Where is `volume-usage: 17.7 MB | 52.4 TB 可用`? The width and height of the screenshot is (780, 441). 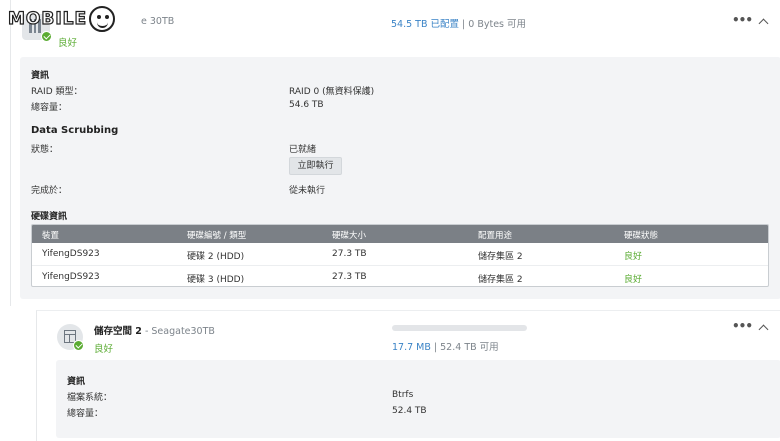
volume-usage: 17.7 MB | 52.4 TB 可用 is located at coordinates (445, 346).